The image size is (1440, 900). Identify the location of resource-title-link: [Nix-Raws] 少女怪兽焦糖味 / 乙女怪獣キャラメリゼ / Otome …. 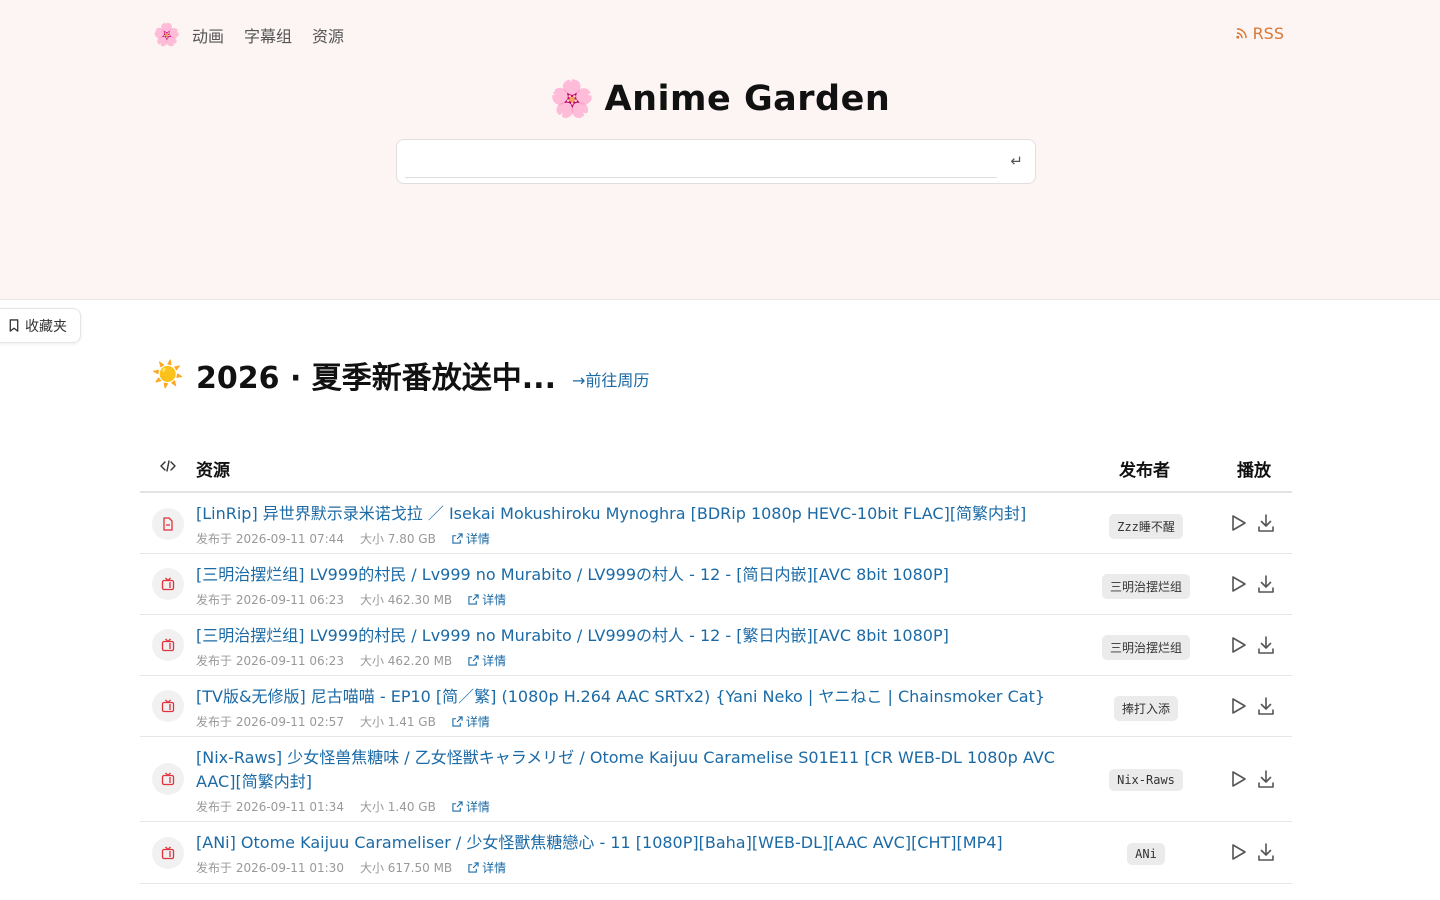
(631, 770).